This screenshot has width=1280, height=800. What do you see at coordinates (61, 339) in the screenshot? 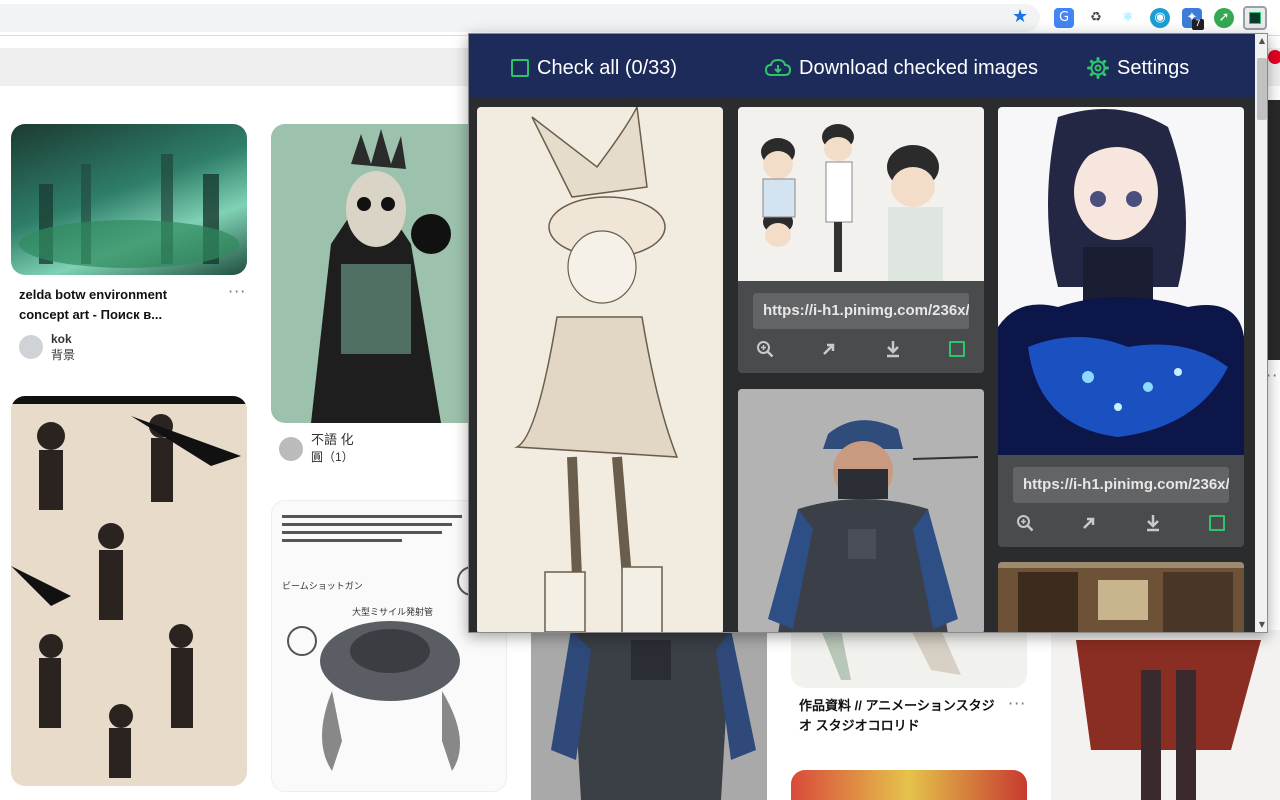
I see `pin-author: kok` at bounding box center [61, 339].